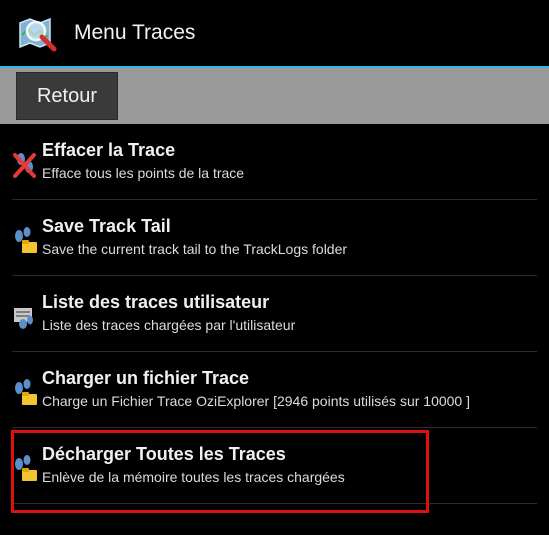 This screenshot has height=535, width=549. I want to click on footprints-list-icon, so click(25, 316).